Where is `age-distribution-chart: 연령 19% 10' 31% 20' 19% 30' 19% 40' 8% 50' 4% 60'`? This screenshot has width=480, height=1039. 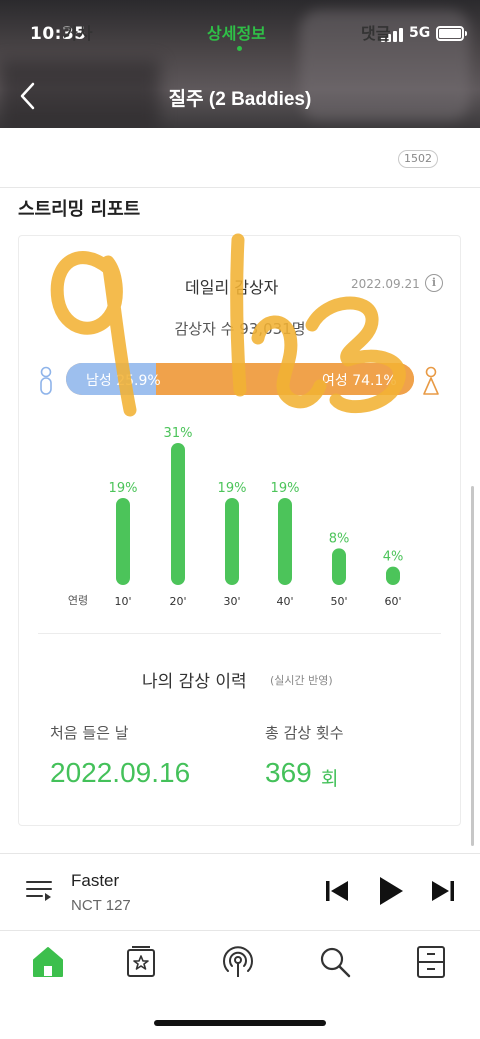
age-distribution-chart: 연령 19% 10' 31% 20' 19% 30' 19% 40' 8% 50' 4% 60' is located at coordinates (236, 517).